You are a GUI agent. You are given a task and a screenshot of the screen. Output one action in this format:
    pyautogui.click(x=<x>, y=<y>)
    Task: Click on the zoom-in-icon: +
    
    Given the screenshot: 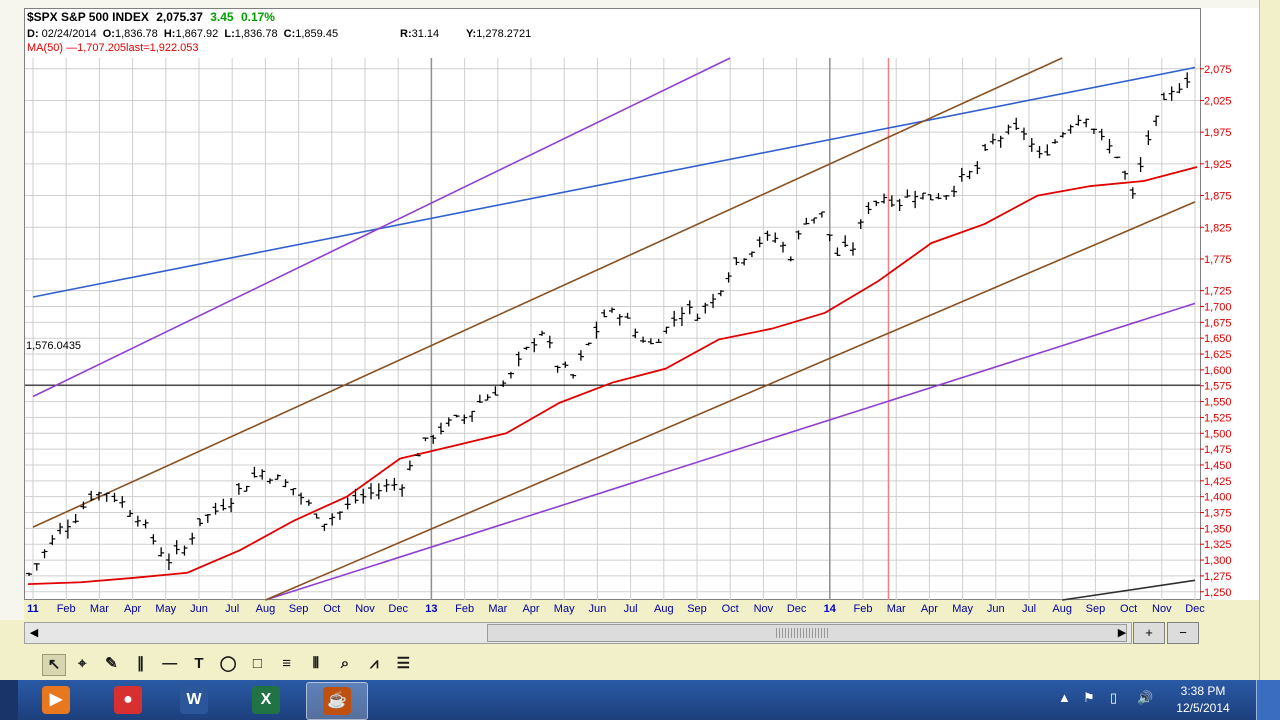 What is the action you would take?
    pyautogui.click(x=1149, y=632)
    